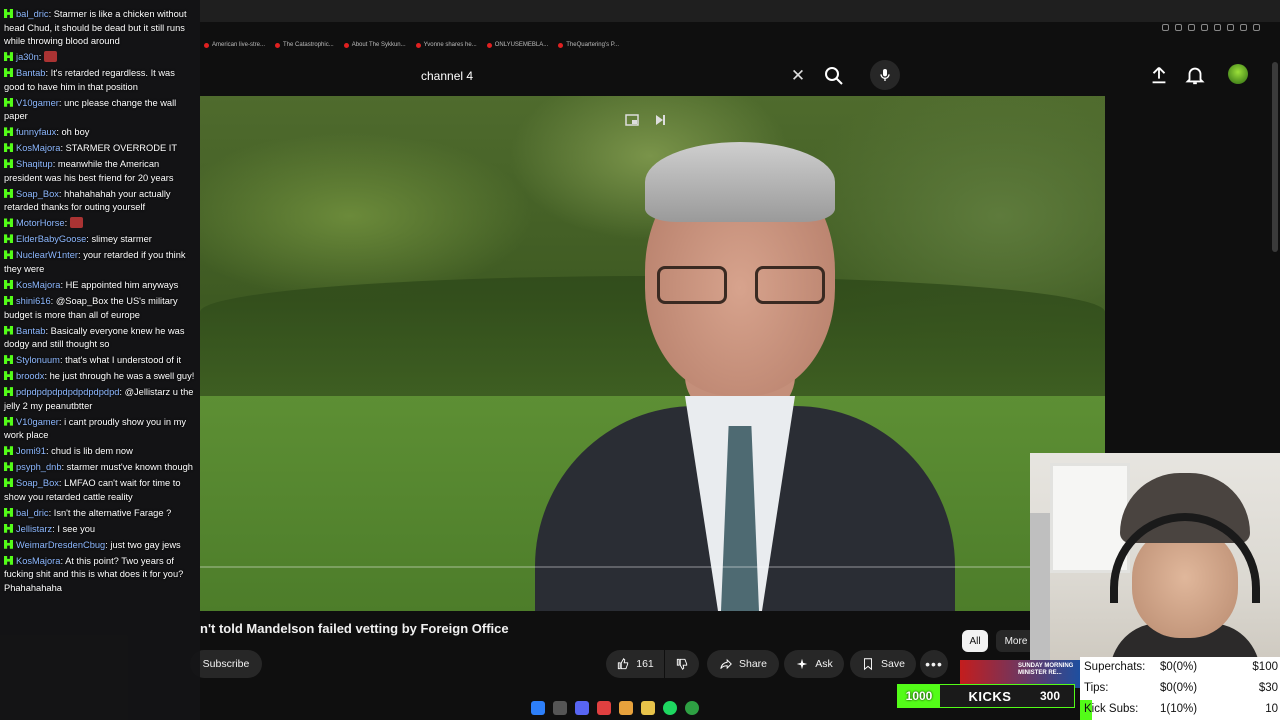 Image resolution: width=1280 pixels, height=720 pixels. What do you see at coordinates (34, 164) in the screenshot?
I see `chat-username: Shaqitup` at bounding box center [34, 164].